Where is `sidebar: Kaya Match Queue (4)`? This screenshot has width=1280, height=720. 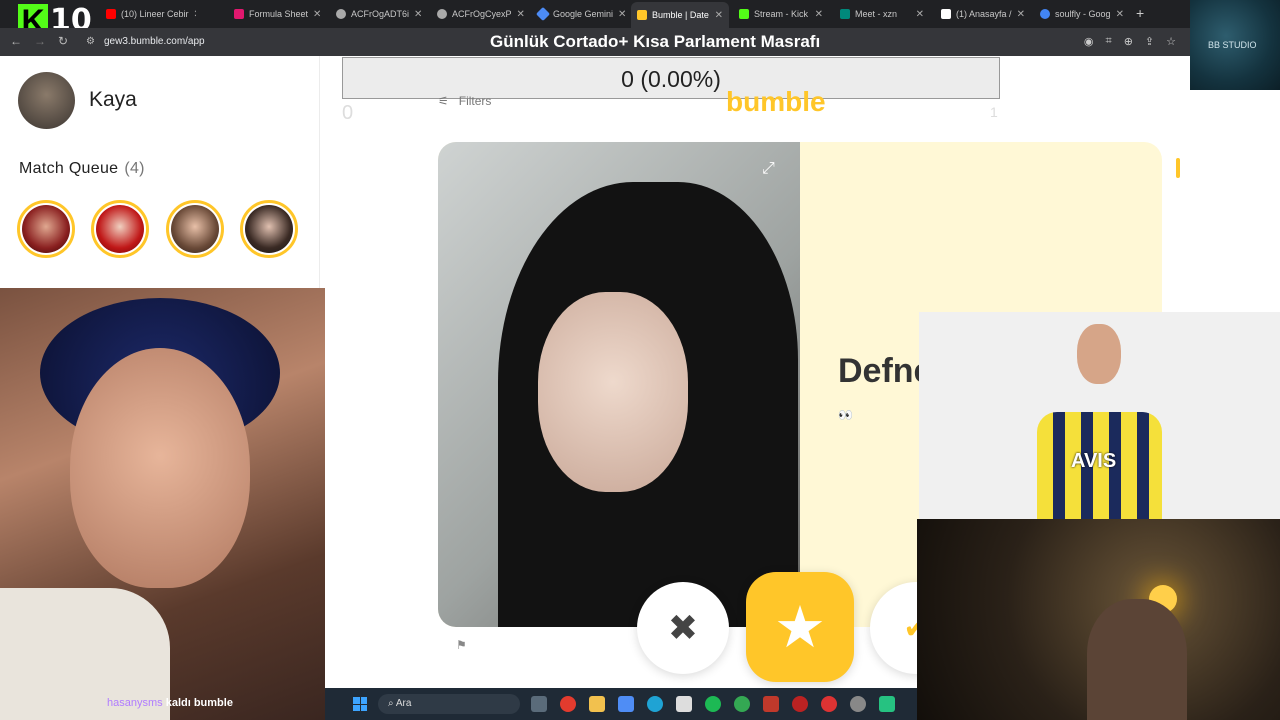
sidebar: Kaya Match Queue (4) is located at coordinates (160, 172).